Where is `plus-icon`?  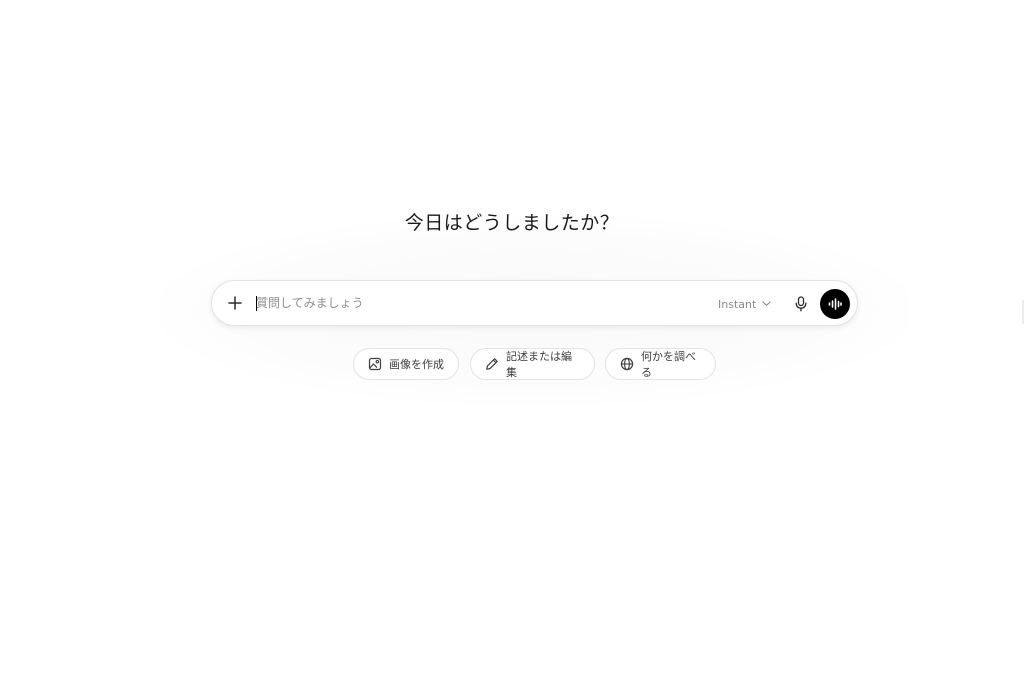 plus-icon is located at coordinates (235, 303).